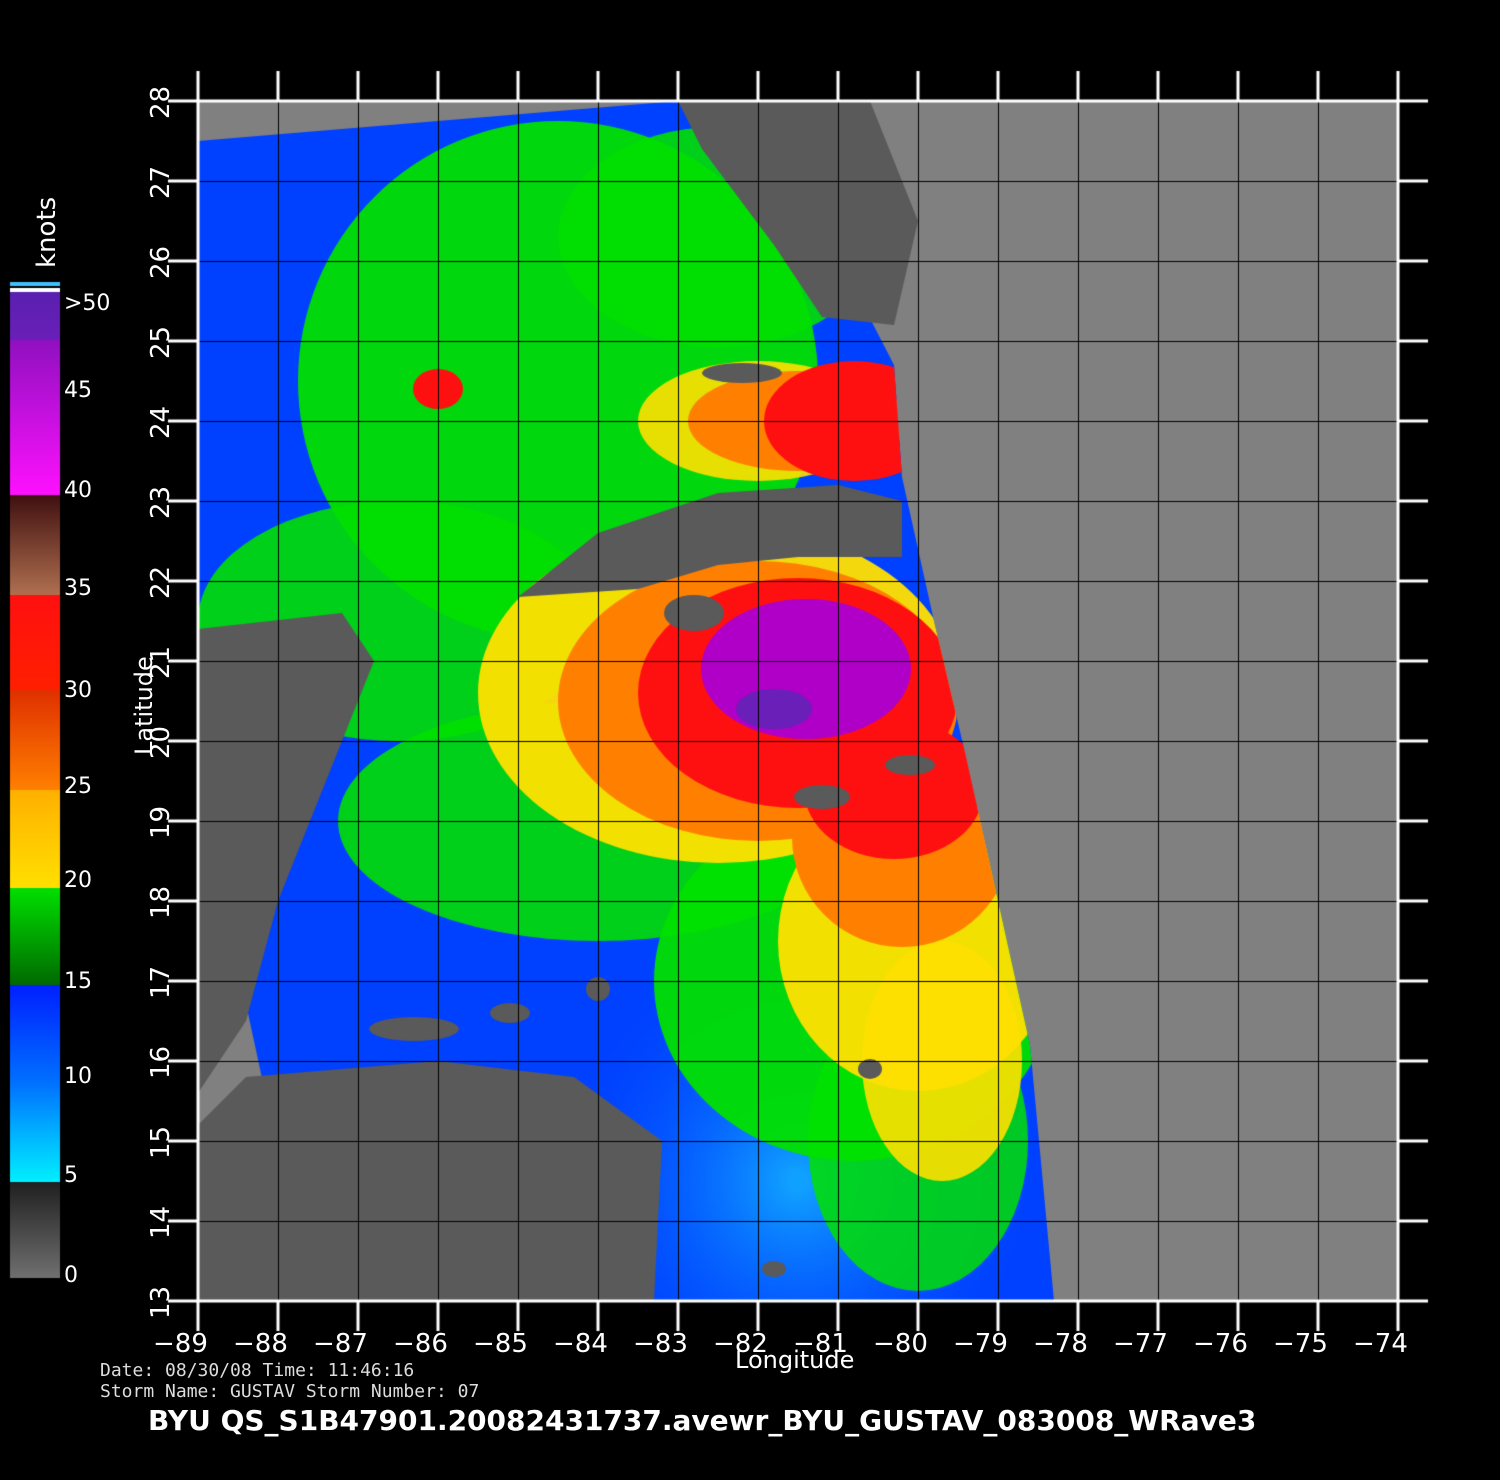 The width and height of the screenshot is (1500, 1480). I want to click on lon-tick-label: −78, so click(1060, 1344).